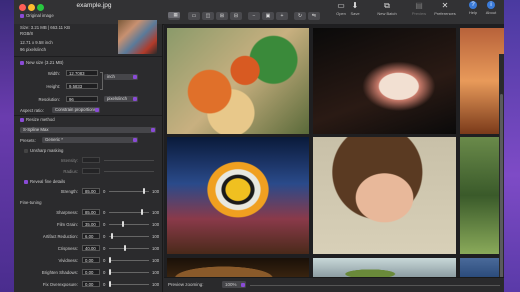 This screenshot has width=520, height=292. Describe the element at coordinates (26, 182) in the screenshot. I see `reveal-fine-details-checkbox` at that location.